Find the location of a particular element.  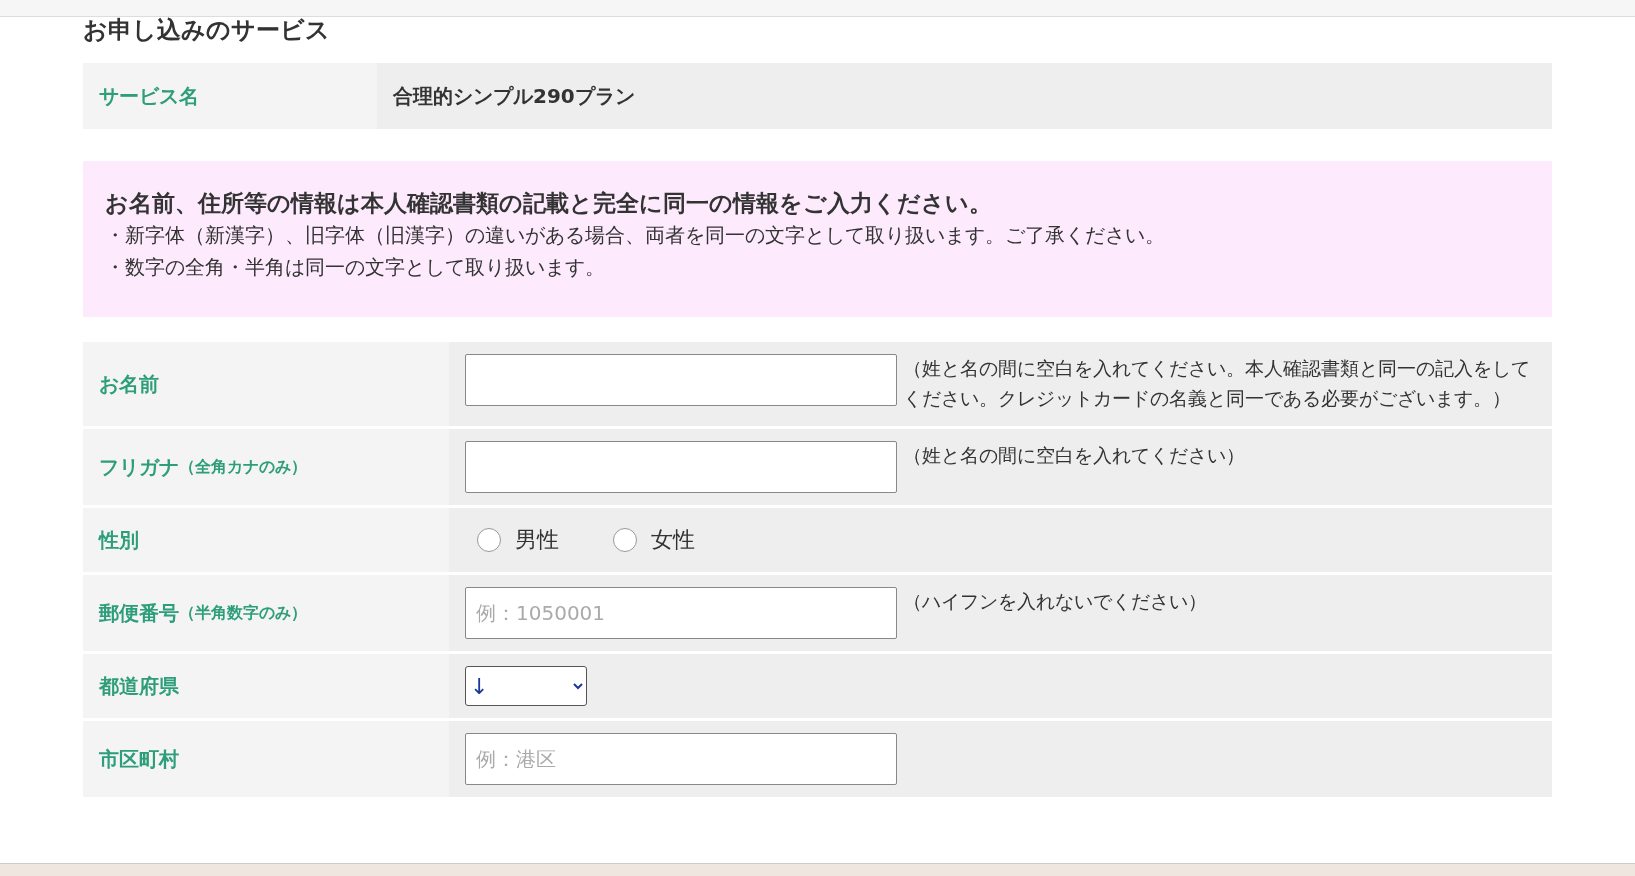

notice-title: お名前、住所等の情報は本人確認書類の記載と完全に同一の情報をご入力ください。 is located at coordinates (549, 203).